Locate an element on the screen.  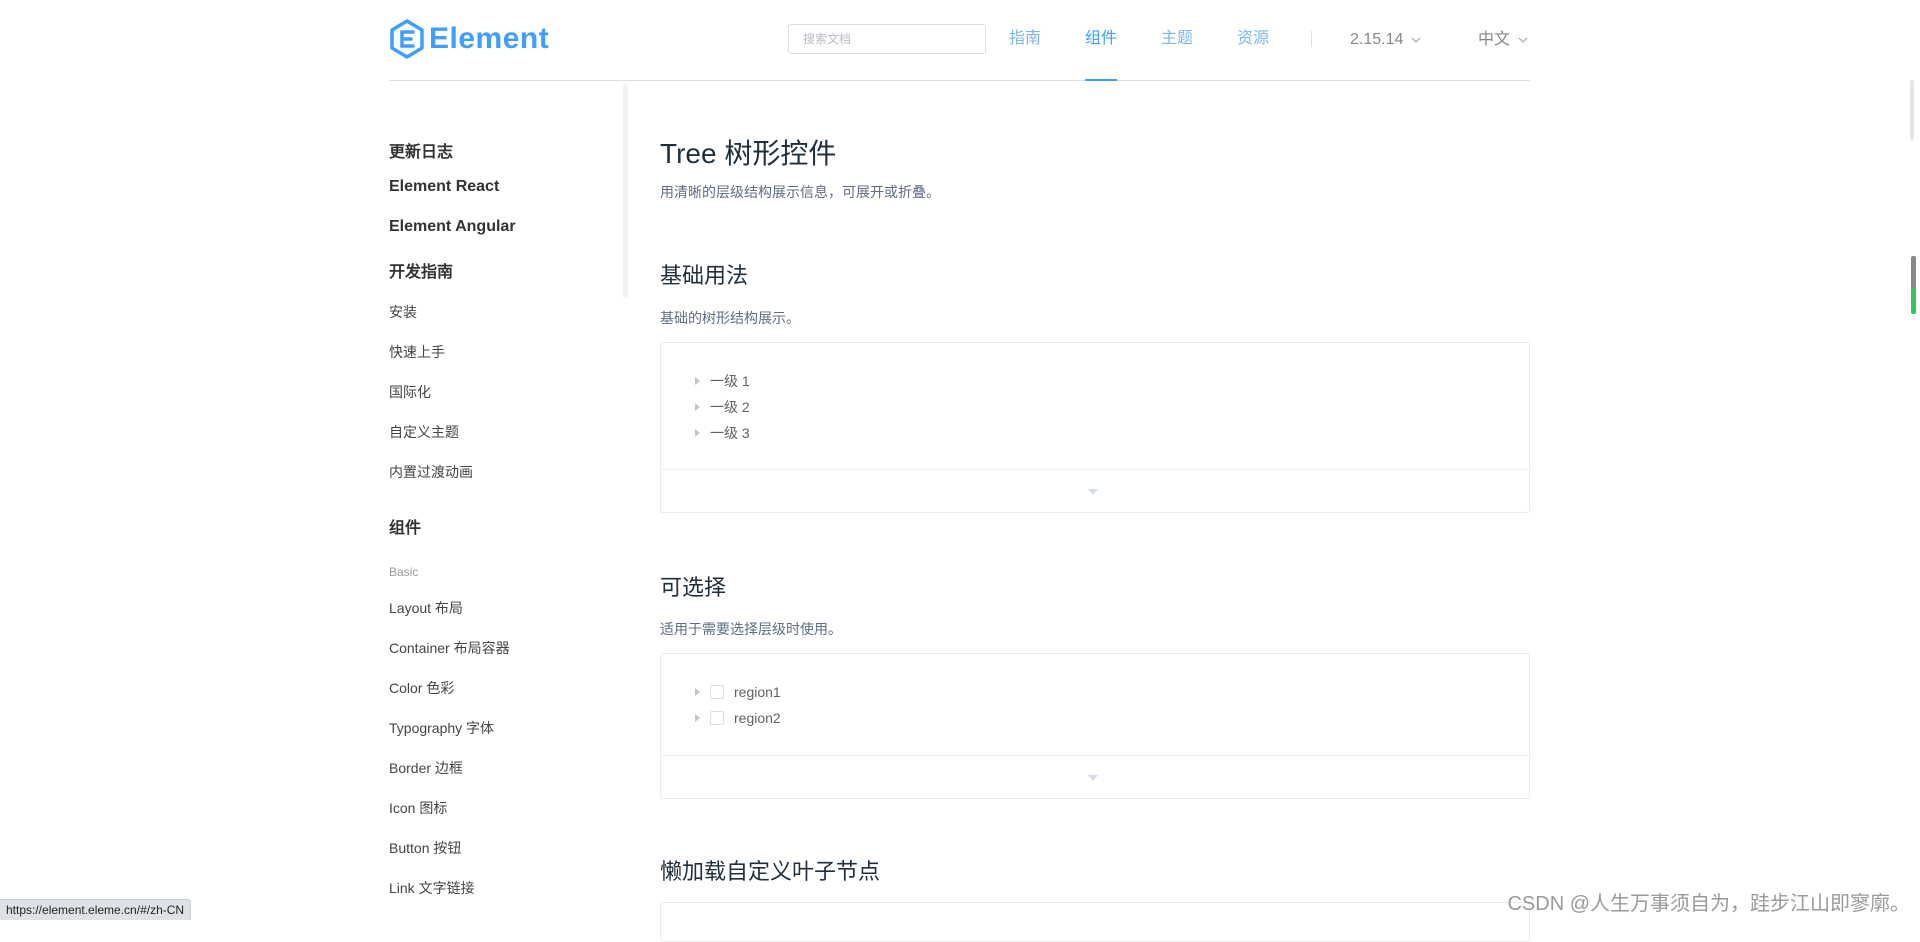
page-intro: 用清晰的层级结构展示信息，可展开或折叠。 is located at coordinates (800, 192).